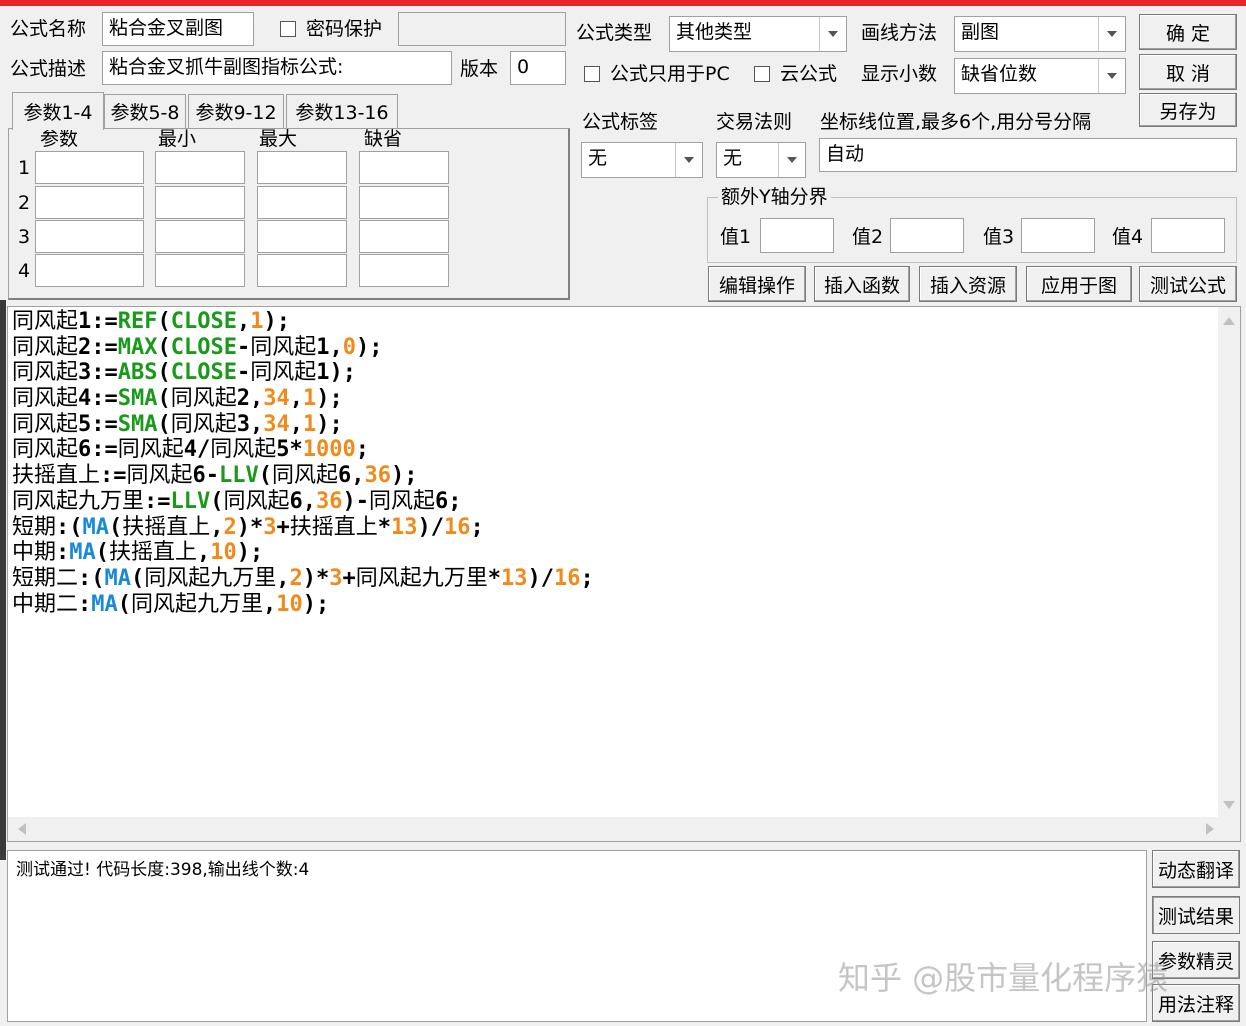  Describe the element at coordinates (22, 829) in the screenshot. I see `scroll-left-icon` at that location.